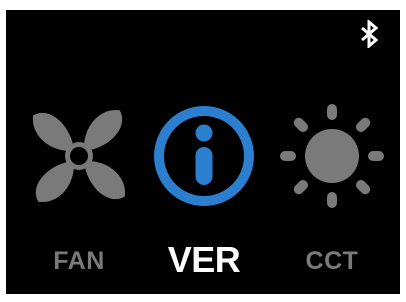  Describe the element at coordinates (332, 156) in the screenshot. I see `sun-icon` at that location.